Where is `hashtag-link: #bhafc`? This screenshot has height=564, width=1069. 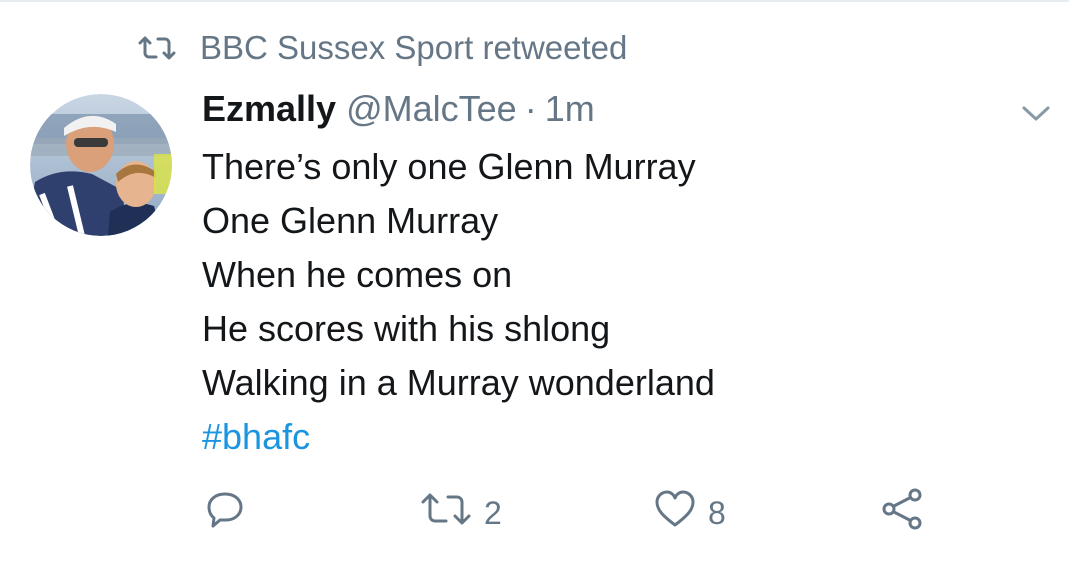 hashtag-link: #bhafc is located at coordinates (602, 437).